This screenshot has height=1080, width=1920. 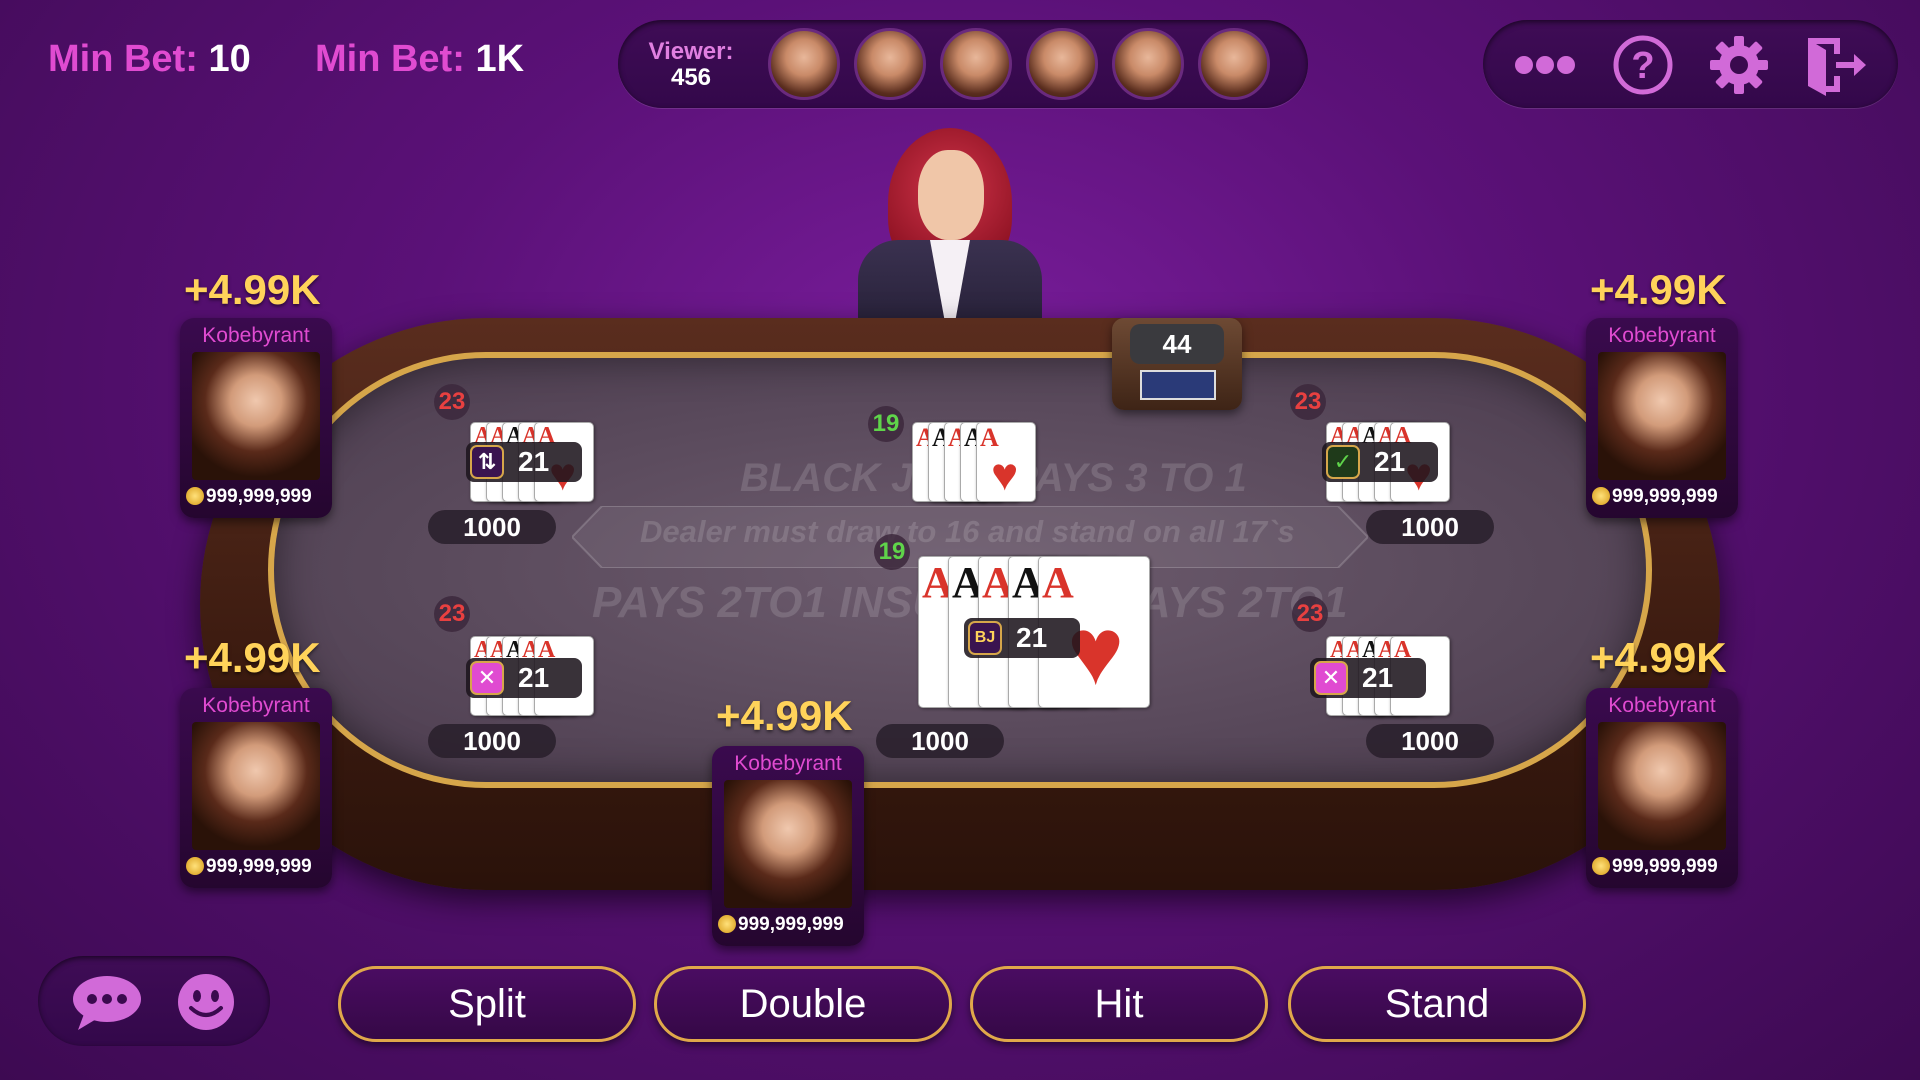 What do you see at coordinates (206, 1004) in the screenshot?
I see `emoji-icon` at bounding box center [206, 1004].